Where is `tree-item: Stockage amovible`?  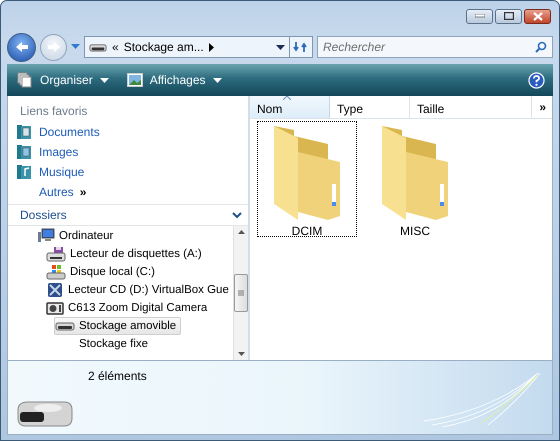
tree-item: Stockage amovible is located at coordinates (118, 326).